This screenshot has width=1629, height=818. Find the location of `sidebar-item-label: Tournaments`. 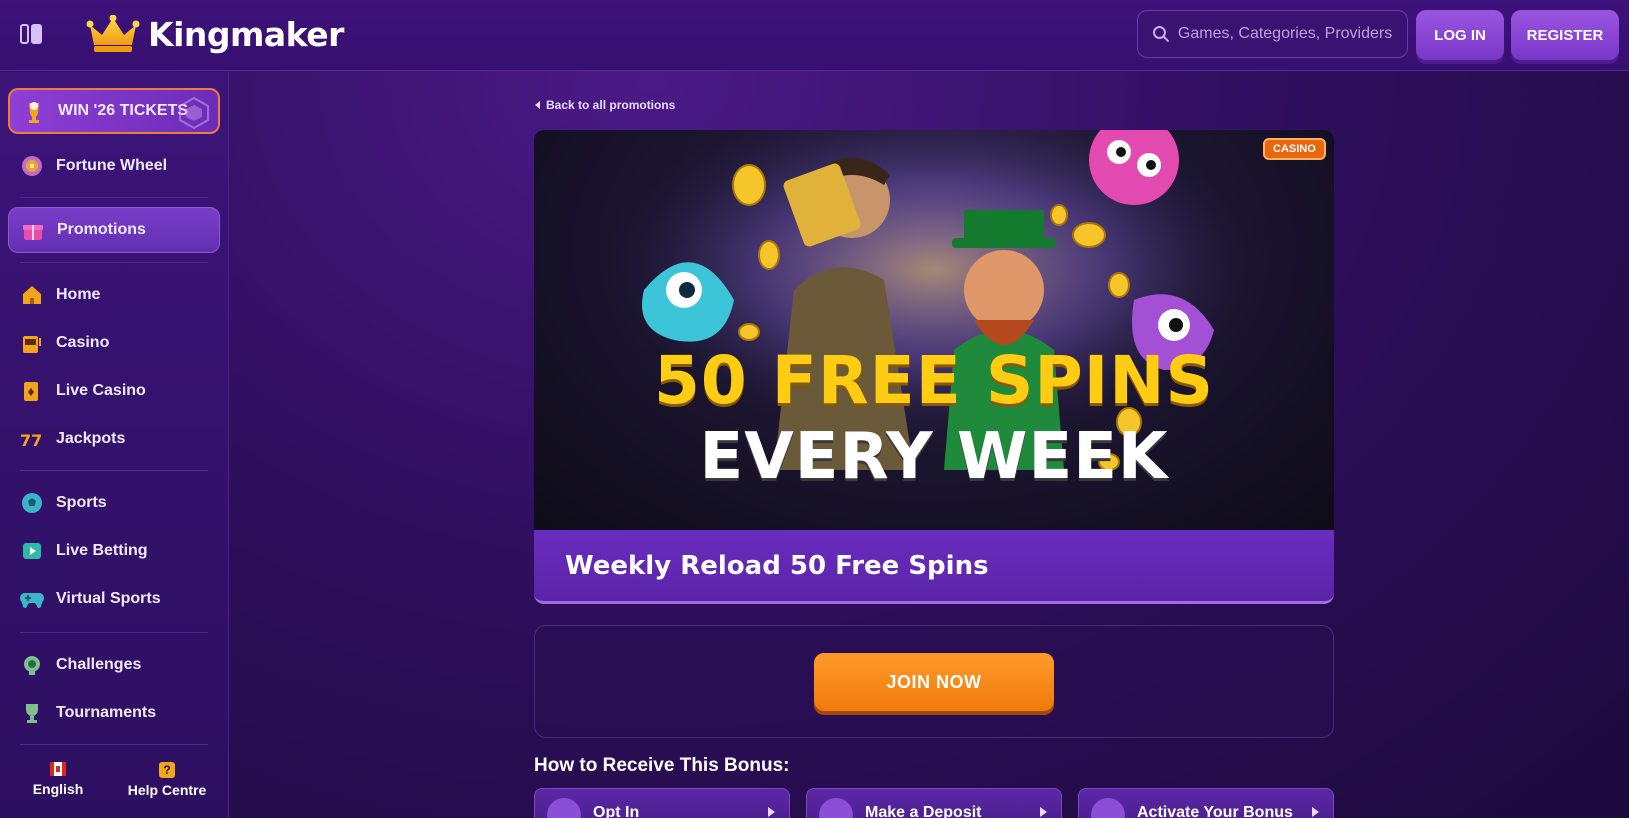

sidebar-item-label: Tournaments is located at coordinates (106, 712).